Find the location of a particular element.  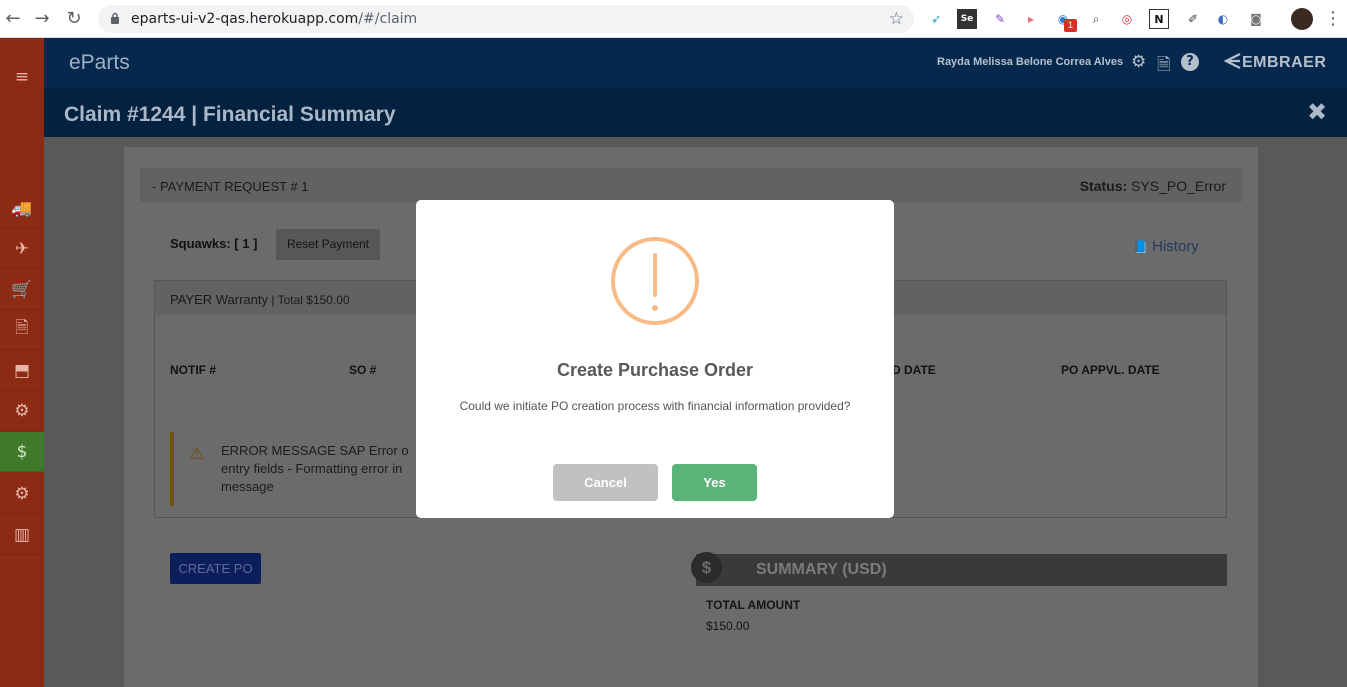

help-icon: ? is located at coordinates (1190, 62).